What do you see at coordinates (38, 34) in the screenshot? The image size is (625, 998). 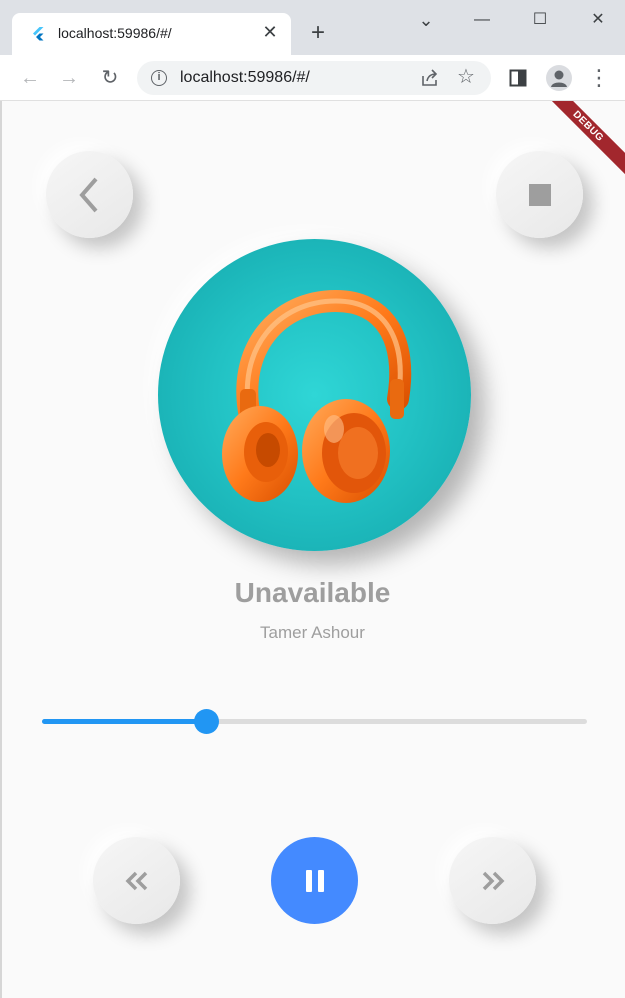 I see `flutter-favicon-icon` at bounding box center [38, 34].